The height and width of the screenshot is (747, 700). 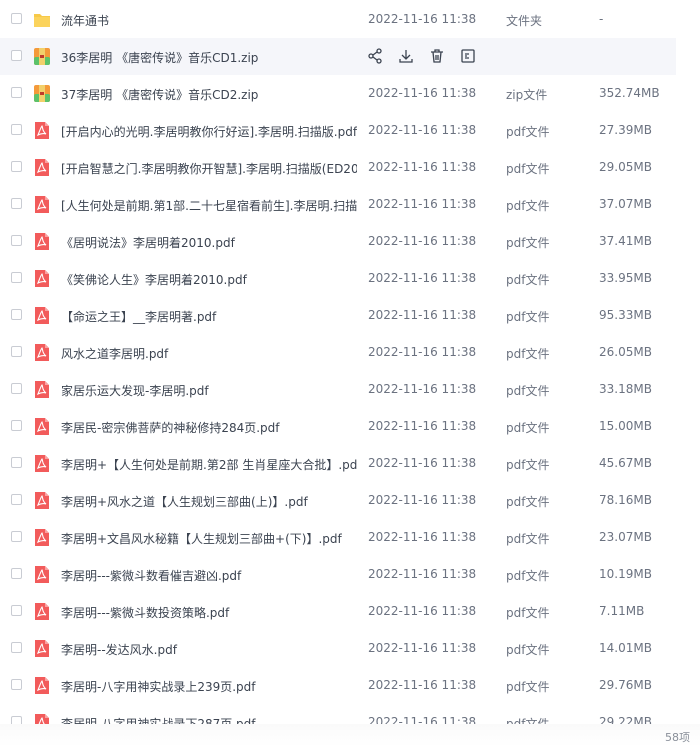 I want to click on file-name: 李居民-密宗佛菩萨的神秘修持284页.pdf, so click(x=209, y=427).